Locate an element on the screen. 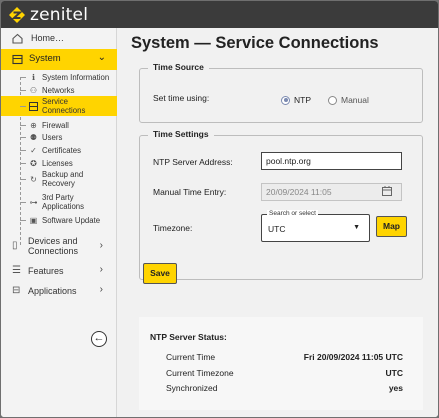  briefcase-icon: ⊟ is located at coordinates (16, 290).